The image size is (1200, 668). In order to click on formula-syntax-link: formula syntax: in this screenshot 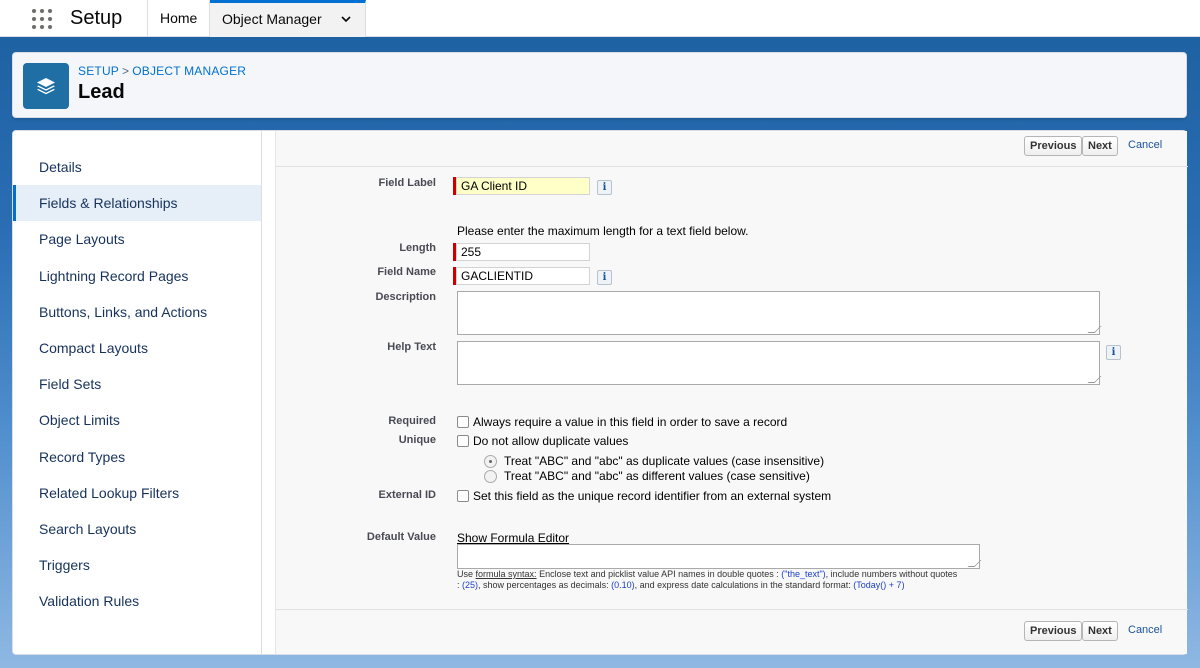, I will do `click(506, 574)`.